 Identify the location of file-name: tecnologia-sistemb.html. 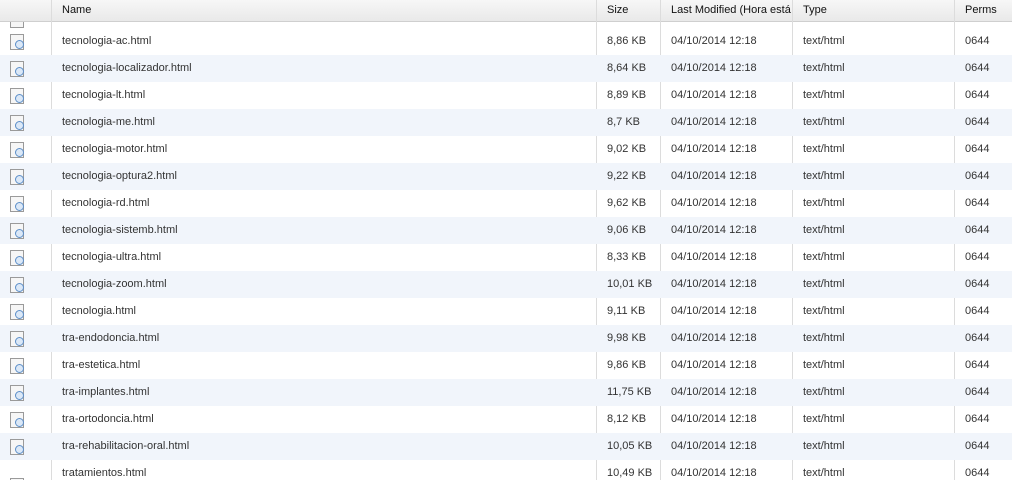
(324, 230).